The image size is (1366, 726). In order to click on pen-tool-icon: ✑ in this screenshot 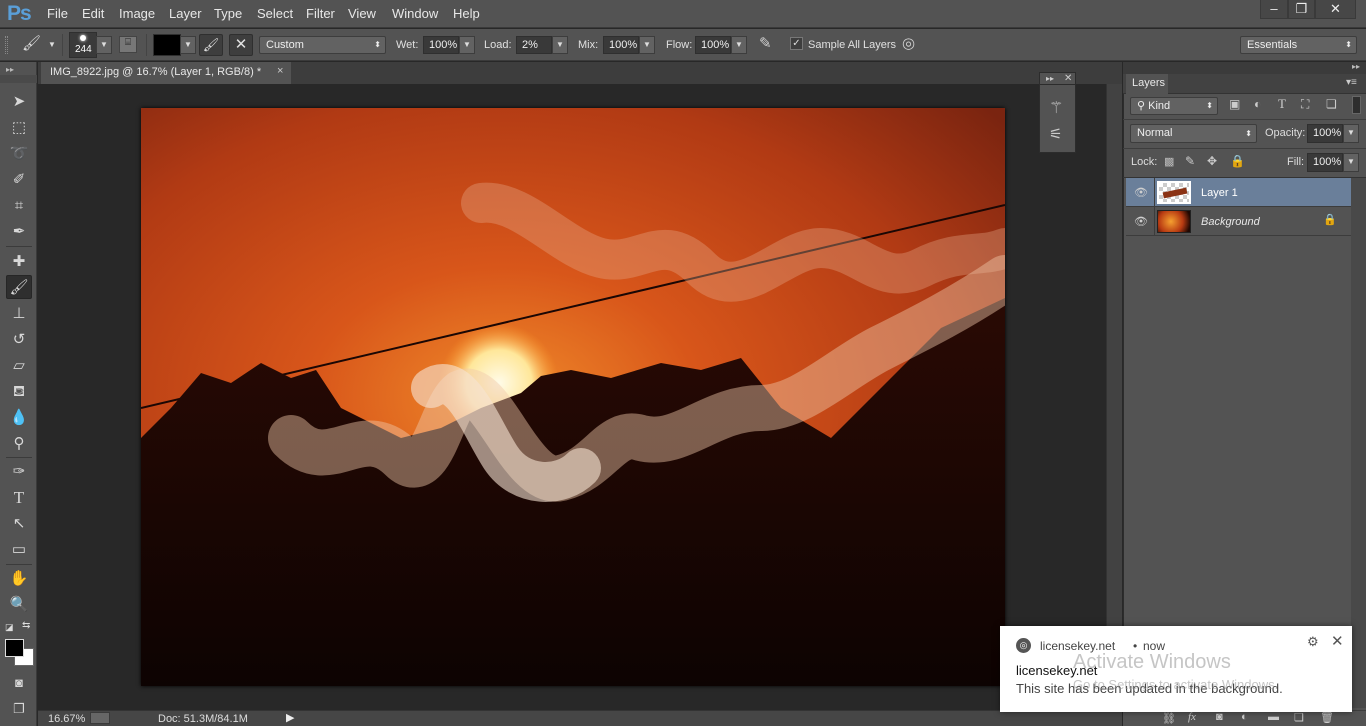, I will do `click(19, 472)`.